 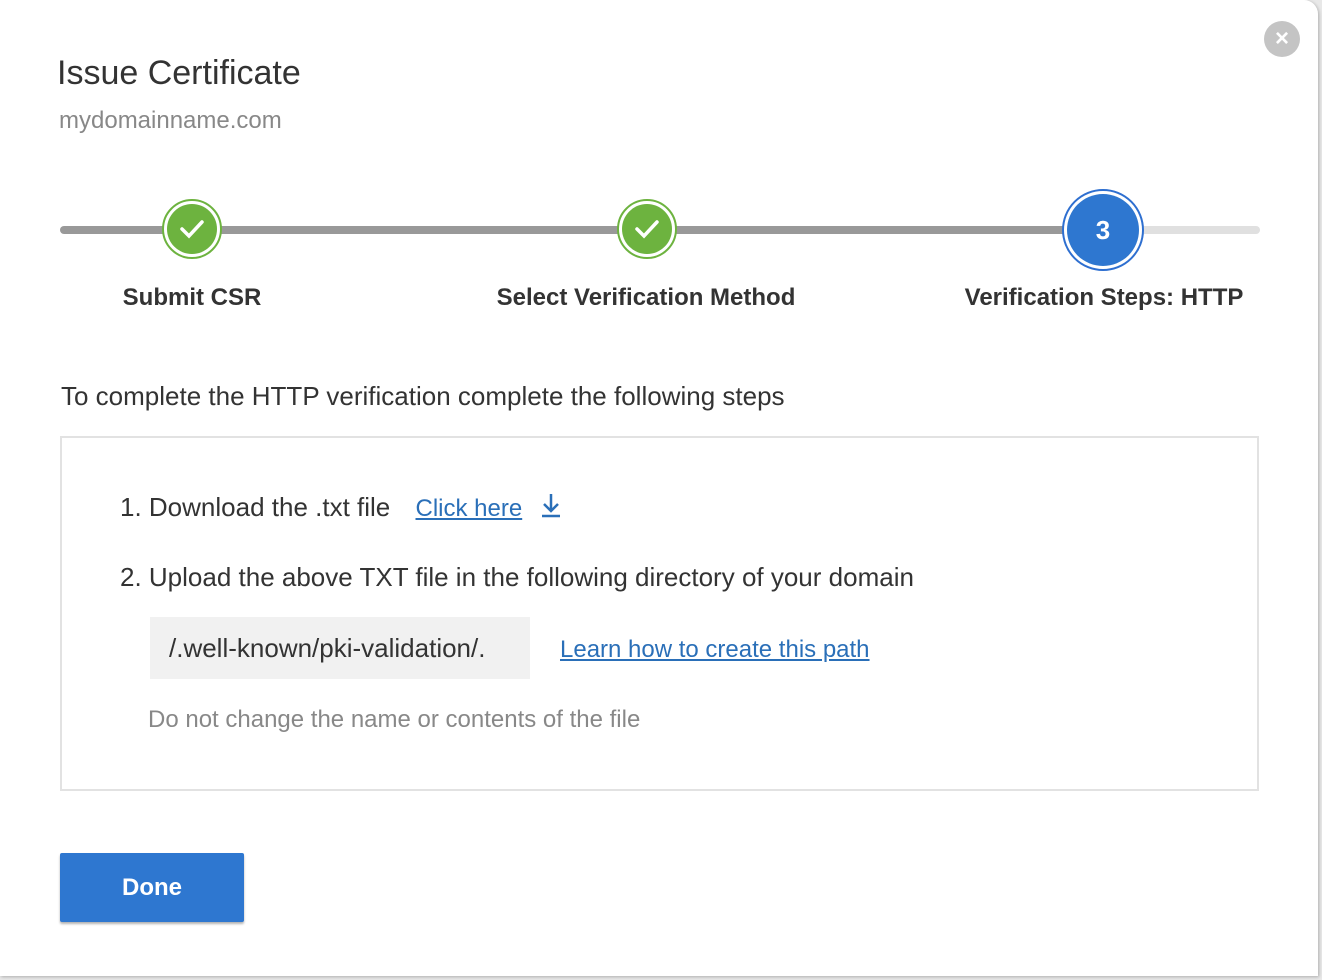 What do you see at coordinates (1104, 297) in the screenshot?
I see `step-label: Verification Steps: HTTP` at bounding box center [1104, 297].